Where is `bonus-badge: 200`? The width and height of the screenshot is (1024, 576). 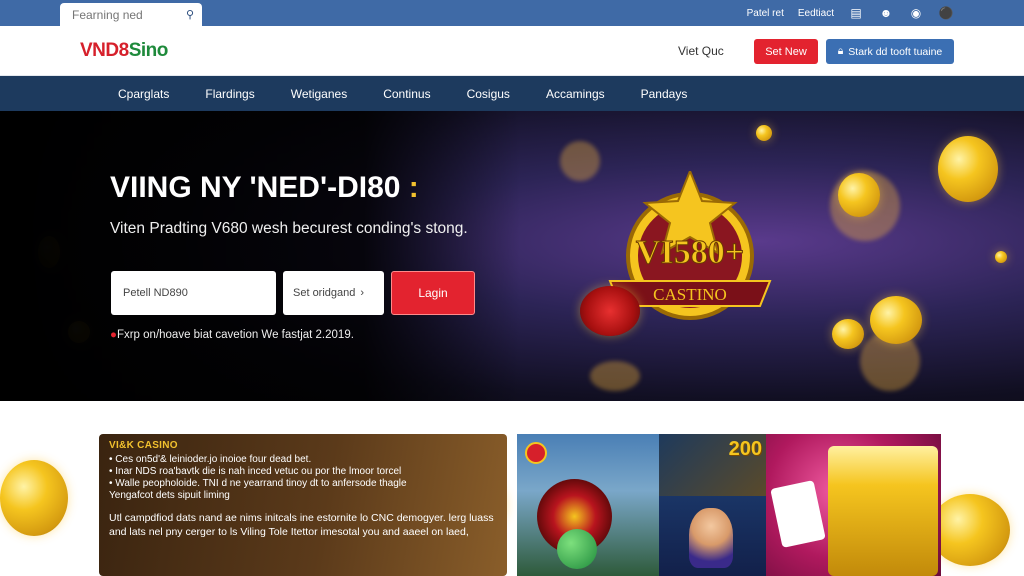 bonus-badge: 200 is located at coordinates (745, 449).